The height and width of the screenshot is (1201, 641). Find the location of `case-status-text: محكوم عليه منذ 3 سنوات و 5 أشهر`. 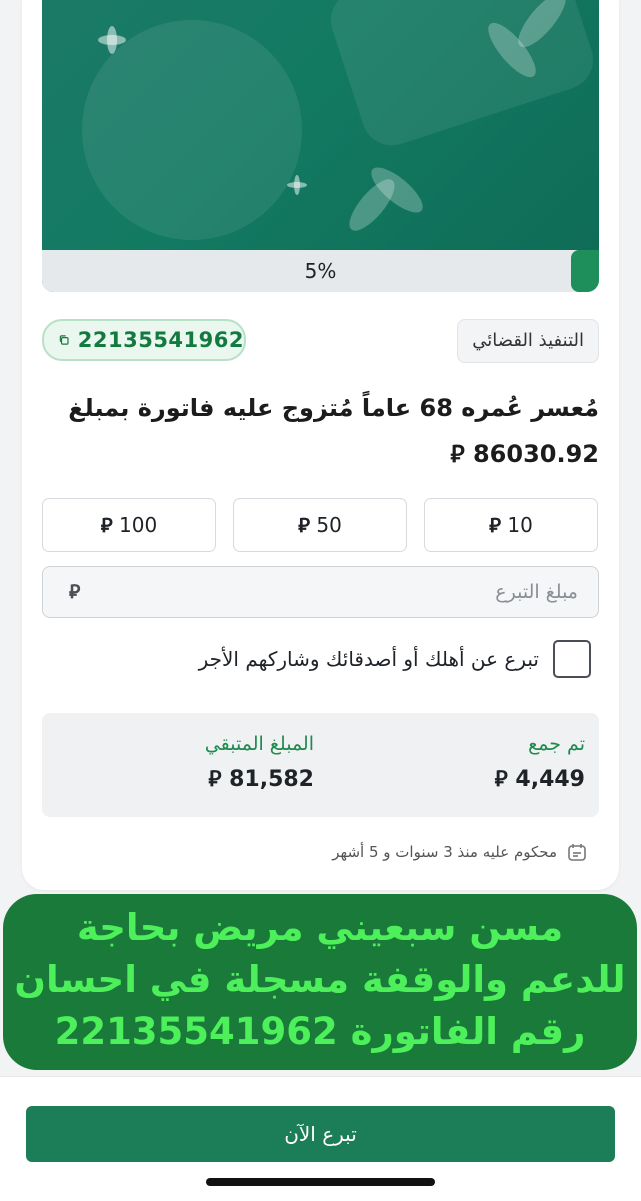

case-status-text: محكوم عليه منذ 3 سنوات و 5 أشهر is located at coordinates (444, 852).